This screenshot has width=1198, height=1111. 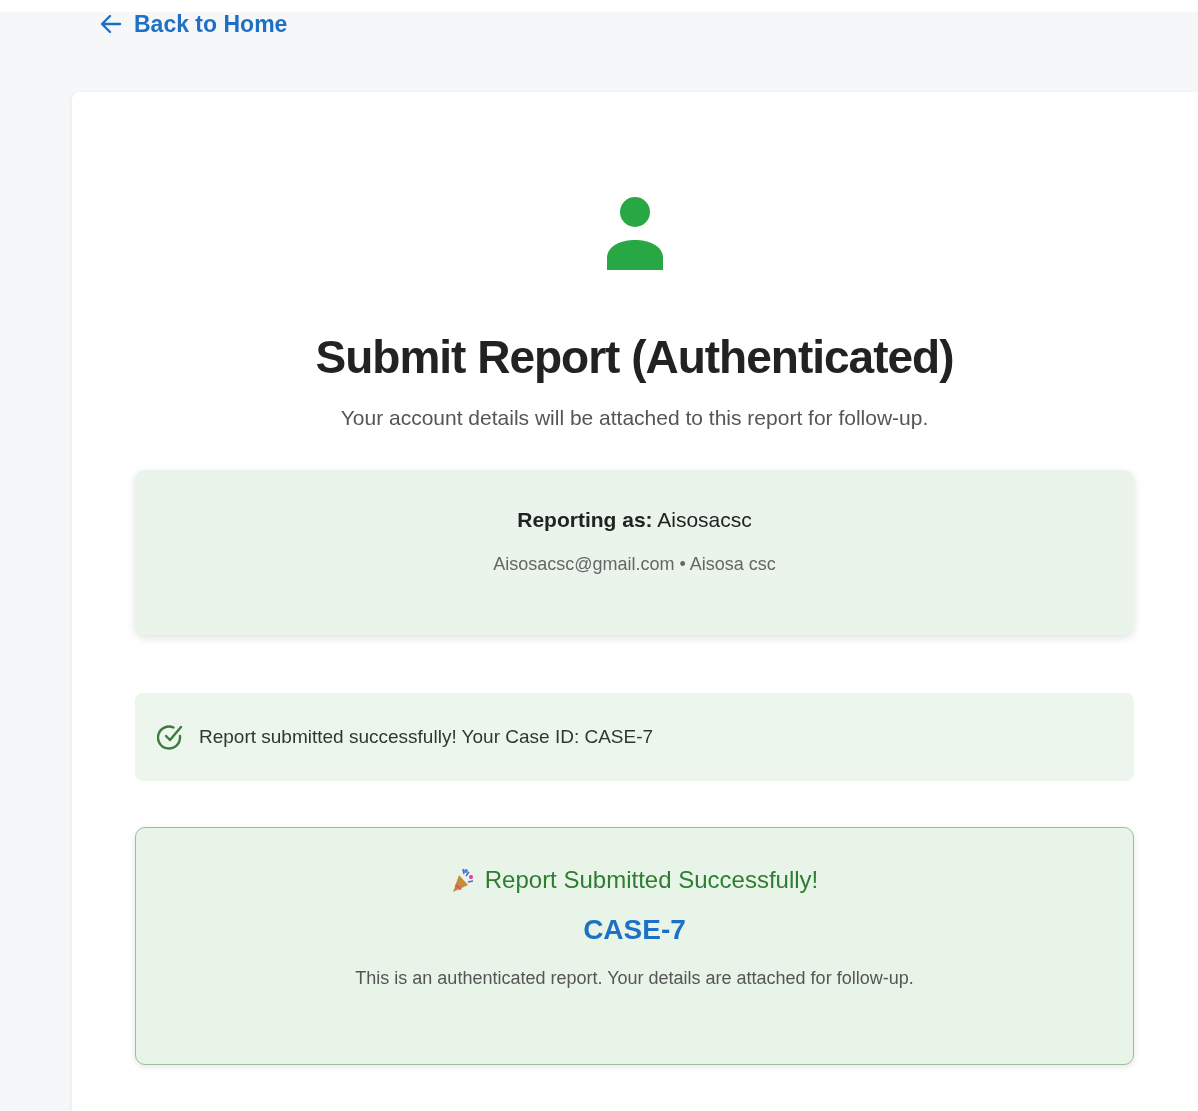 I want to click on case-id: CASE-7, so click(x=634, y=930).